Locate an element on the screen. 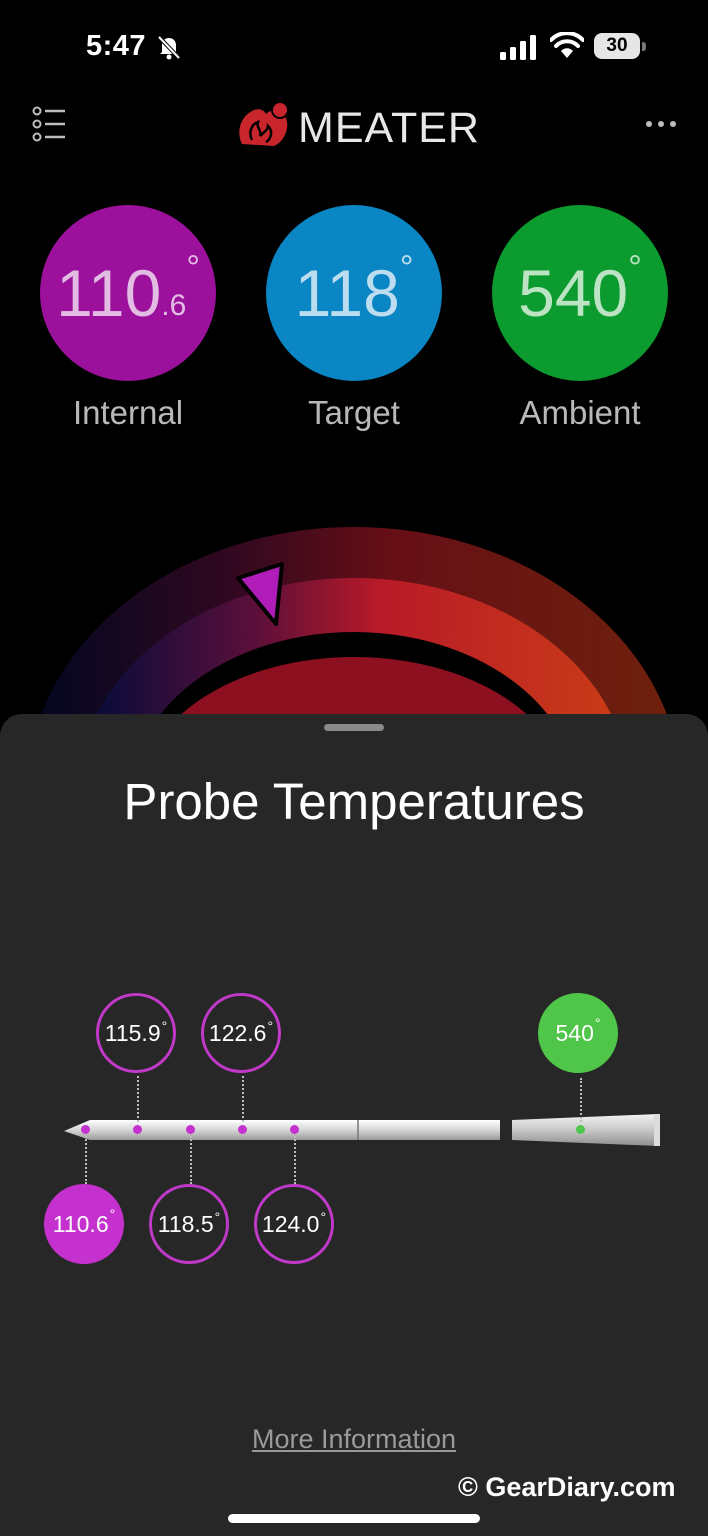  watermark: © GearDiary.com is located at coordinates (567, 1487).